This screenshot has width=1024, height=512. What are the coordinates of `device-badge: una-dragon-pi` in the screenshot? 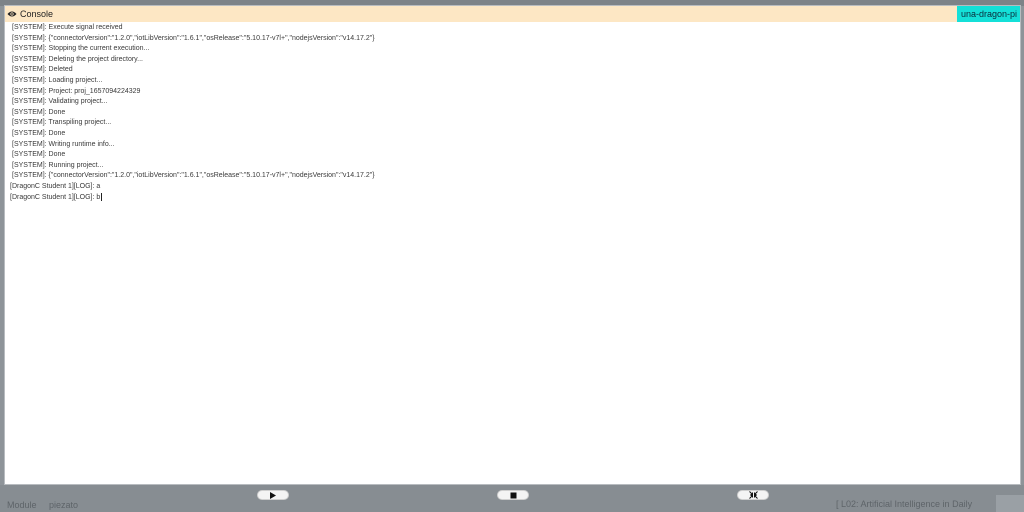 It's located at (988, 14).